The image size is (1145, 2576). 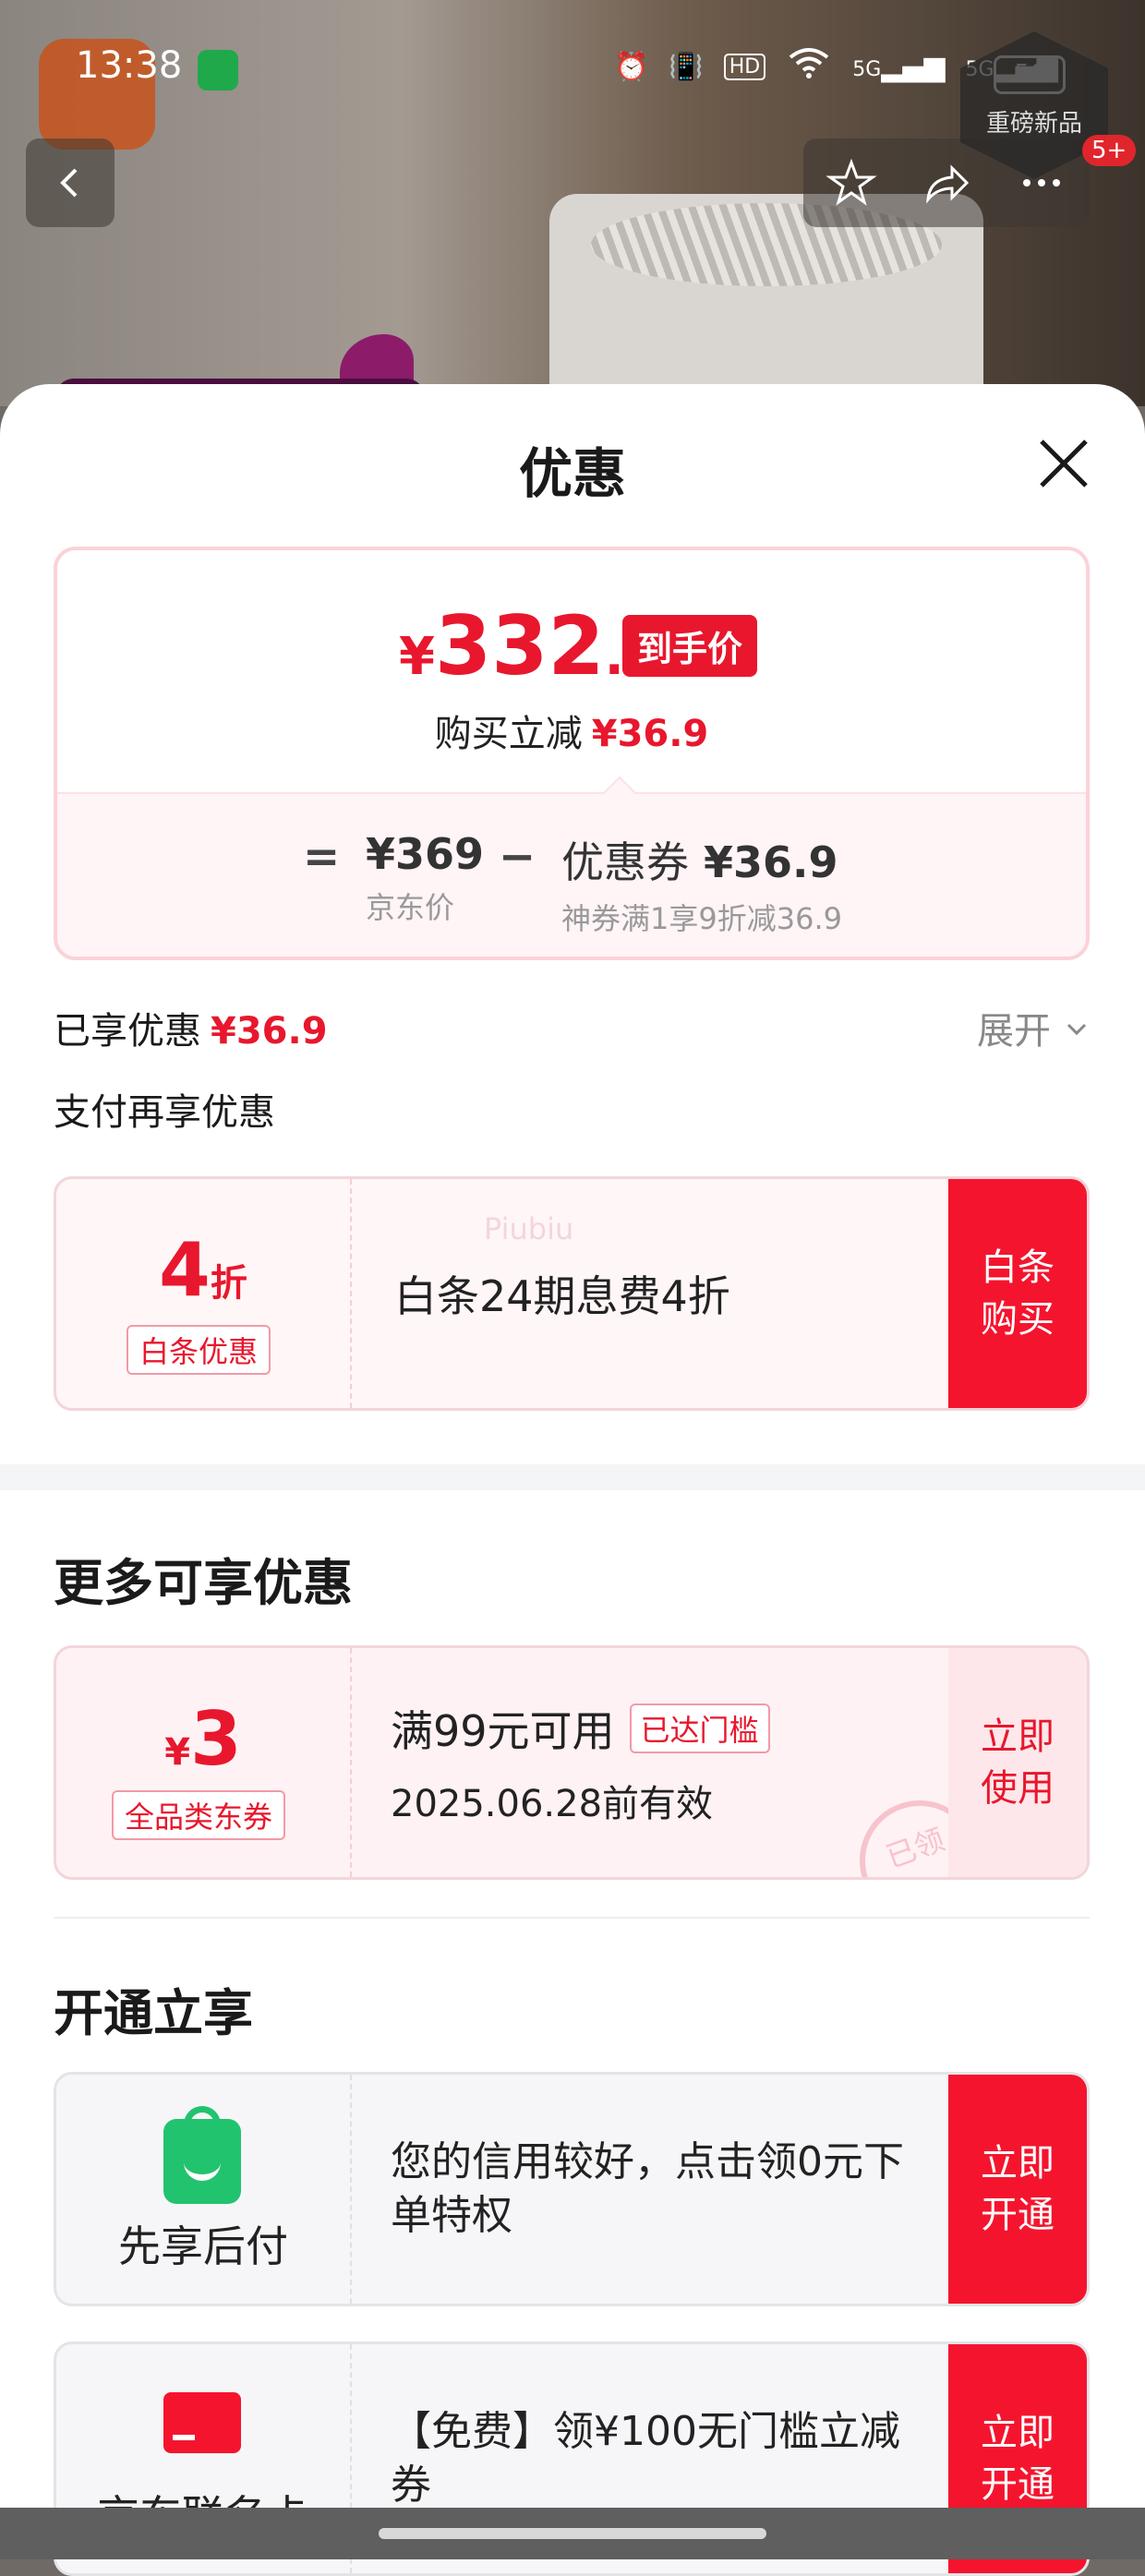 What do you see at coordinates (202, 2155) in the screenshot?
I see `shopping-bag-icon` at bounding box center [202, 2155].